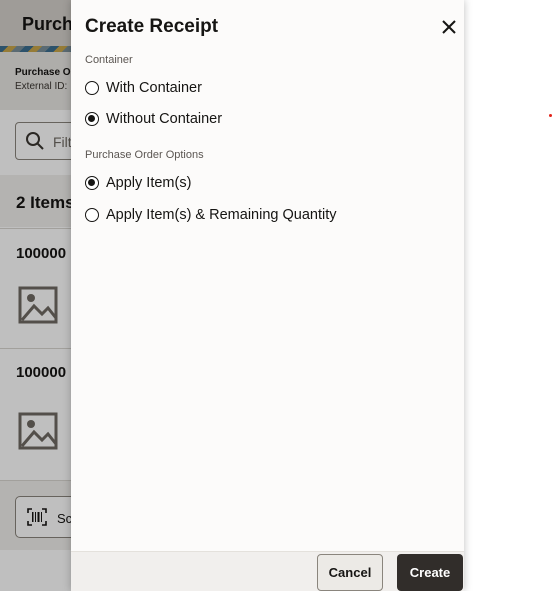 This screenshot has height=591, width=553. What do you see at coordinates (430, 572) in the screenshot?
I see `create-button: Create` at bounding box center [430, 572].